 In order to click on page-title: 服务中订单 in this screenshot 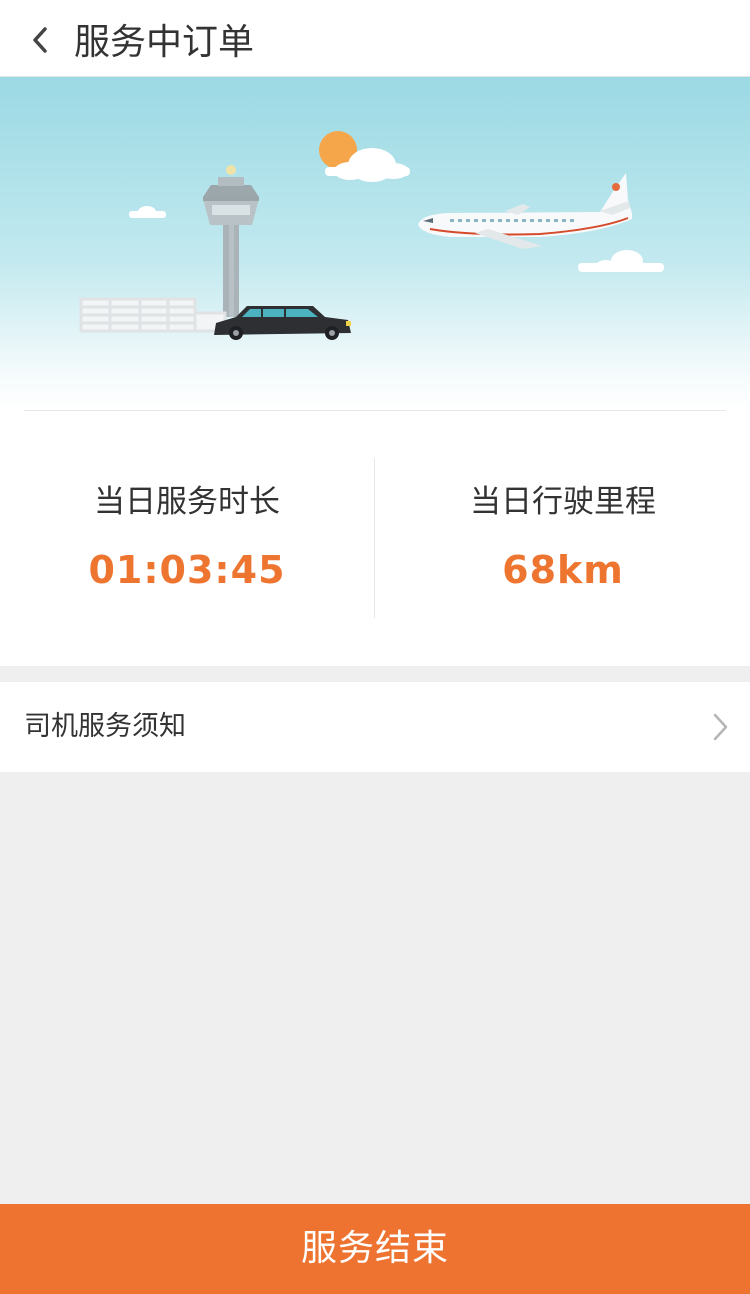, I will do `click(164, 42)`.